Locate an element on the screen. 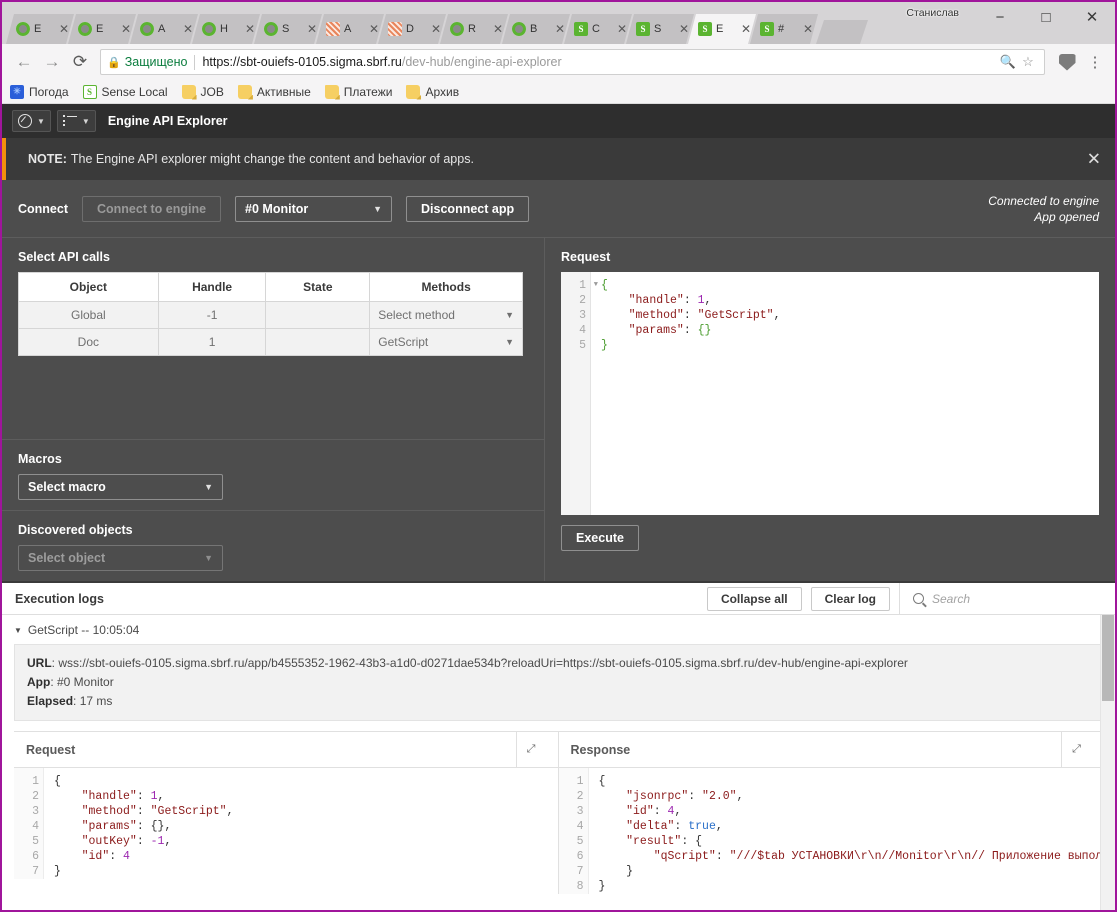 Image resolution: width=1117 pixels, height=912 pixels. bookmark-star-icon: ☆ is located at coordinates (1028, 62).